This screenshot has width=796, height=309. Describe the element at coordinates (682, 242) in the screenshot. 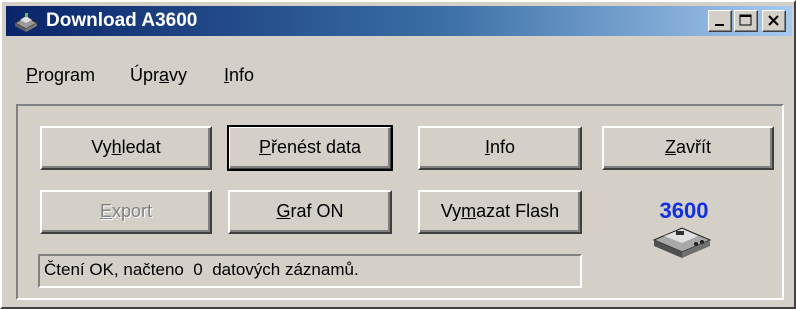

I see `device-icon` at that location.